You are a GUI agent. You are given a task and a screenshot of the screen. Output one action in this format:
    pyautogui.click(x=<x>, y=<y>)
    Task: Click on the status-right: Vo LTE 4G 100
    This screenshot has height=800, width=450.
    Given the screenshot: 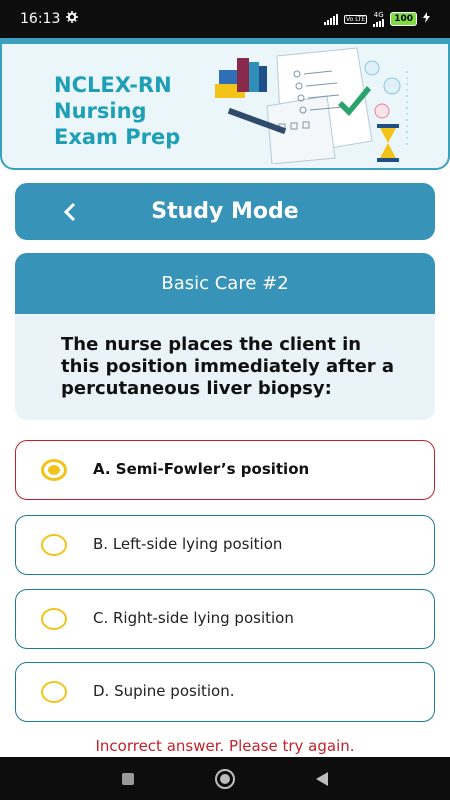 What is the action you would take?
    pyautogui.click(x=377, y=18)
    